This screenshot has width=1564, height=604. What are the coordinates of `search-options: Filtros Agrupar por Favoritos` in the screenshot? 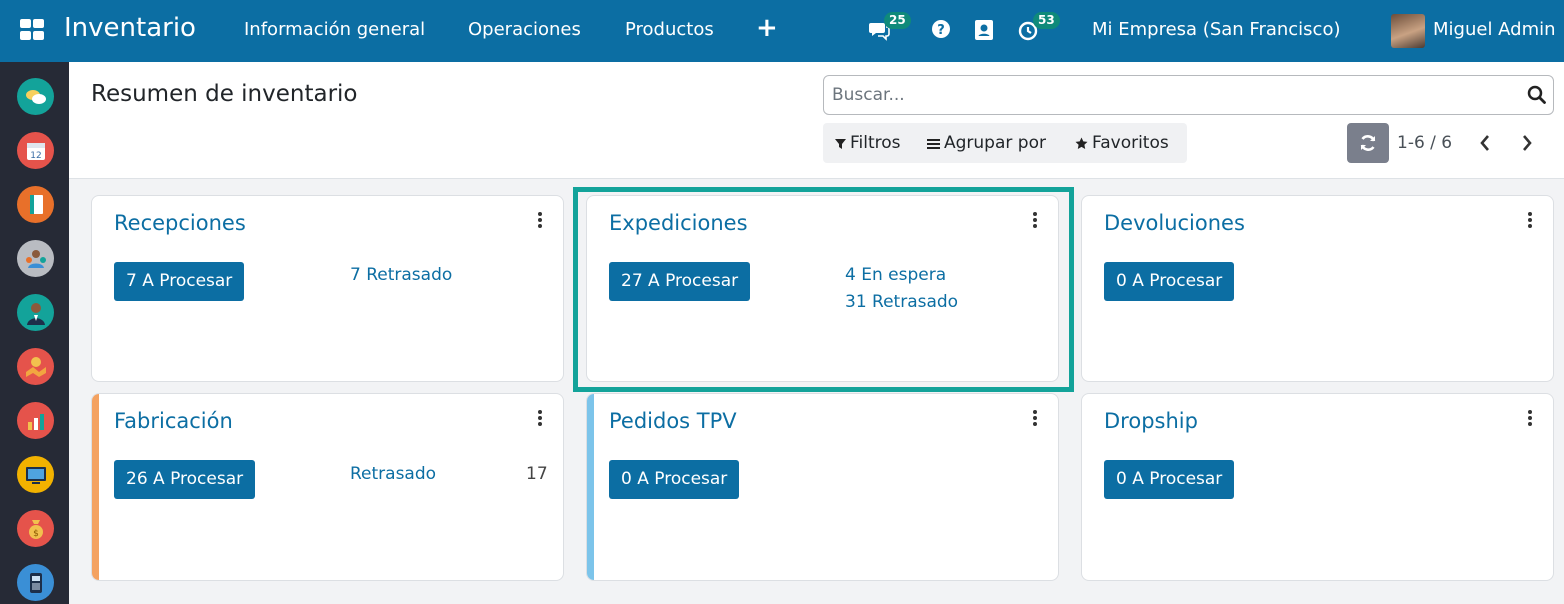 It's located at (1005, 143).